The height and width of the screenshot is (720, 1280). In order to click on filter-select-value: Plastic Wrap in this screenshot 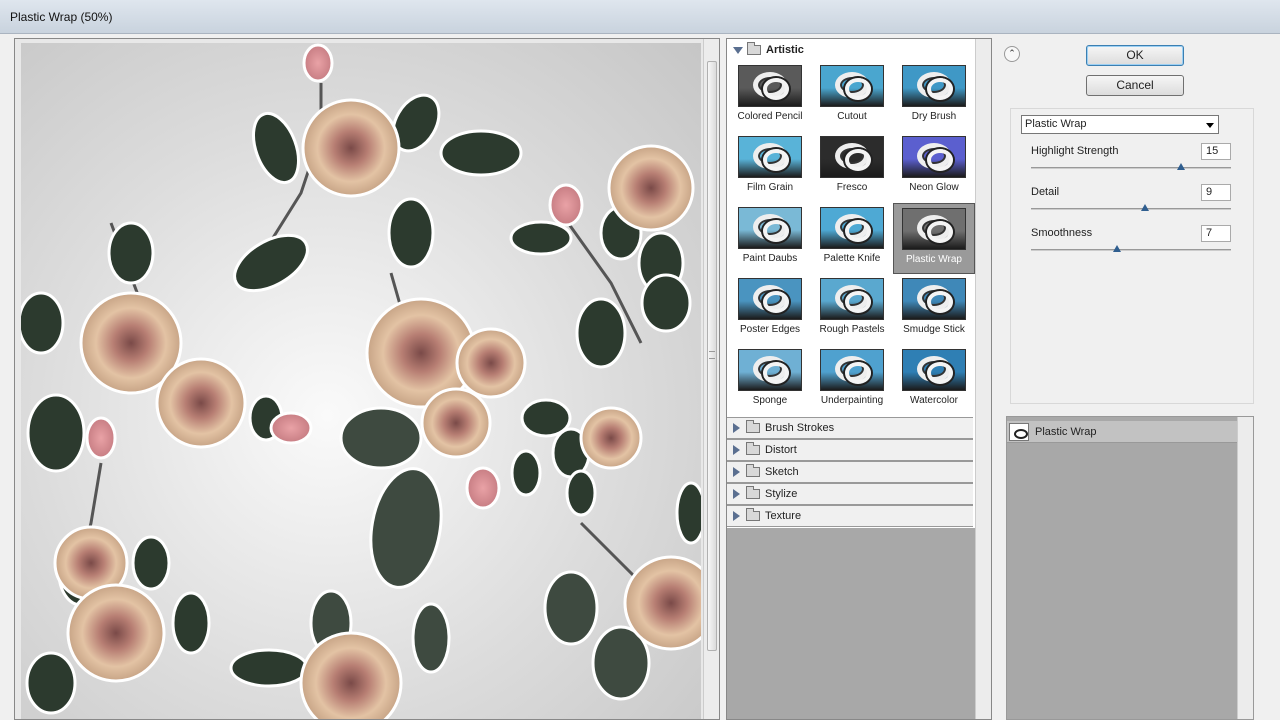, I will do `click(1056, 124)`.